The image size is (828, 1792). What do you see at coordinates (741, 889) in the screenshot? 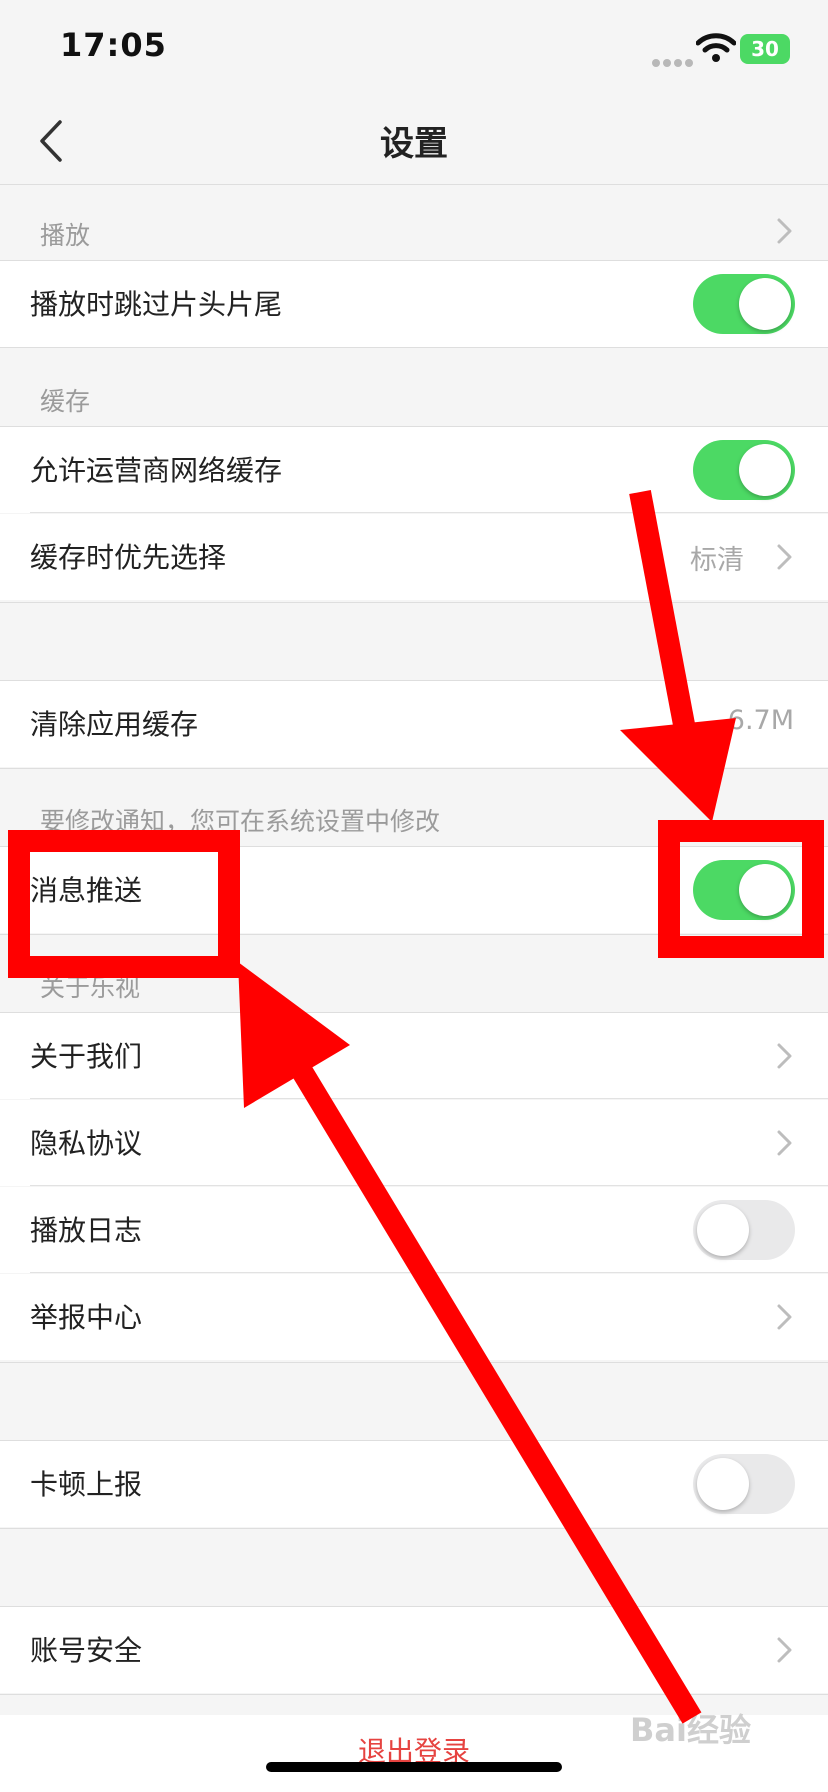
I see `annotation-box-toggle` at bounding box center [741, 889].